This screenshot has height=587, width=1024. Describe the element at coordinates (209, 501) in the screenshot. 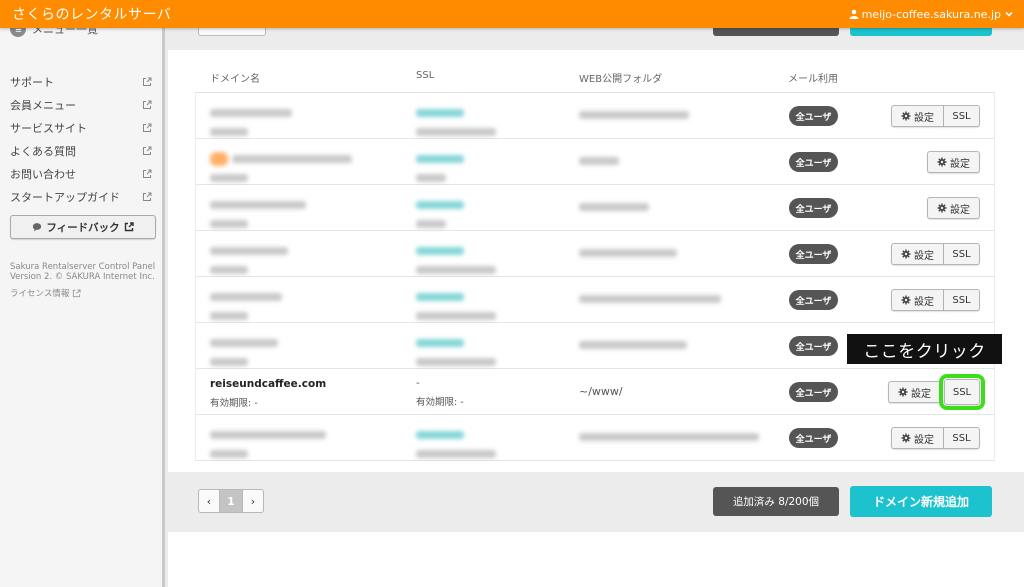

I see `prev-page-button: ‹` at that location.